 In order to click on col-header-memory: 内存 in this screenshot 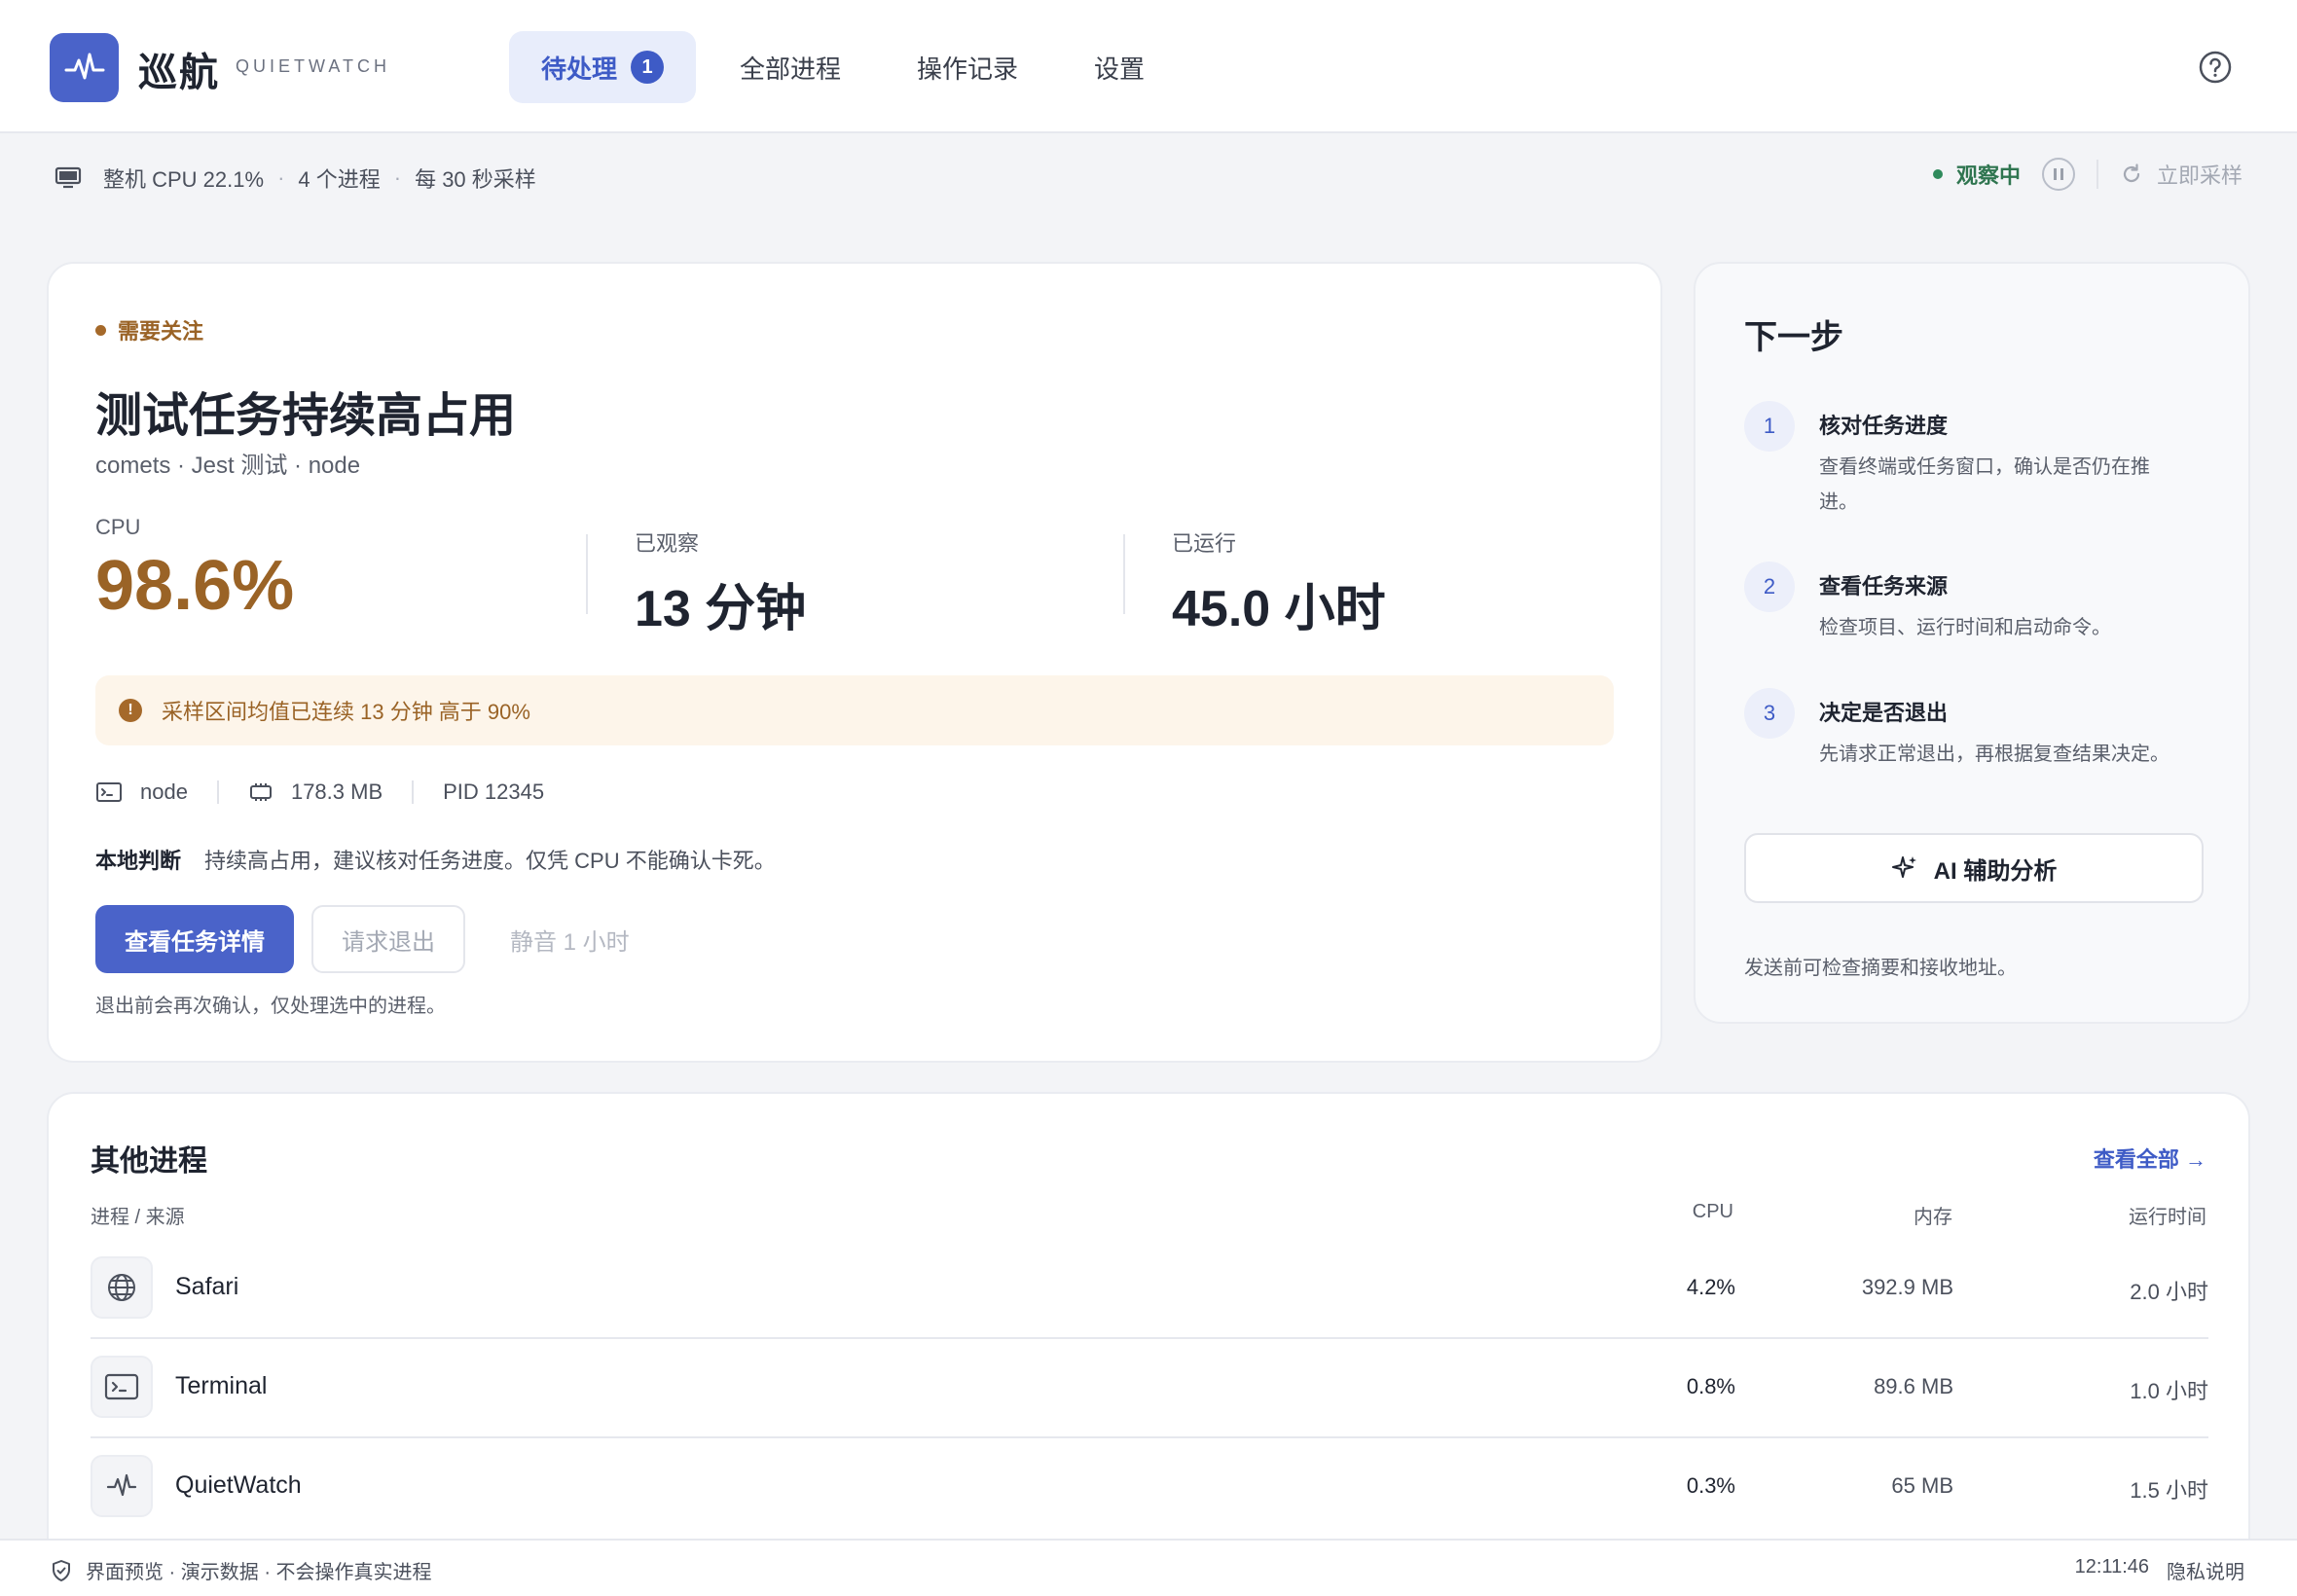, I will do `click(1933, 1217)`.